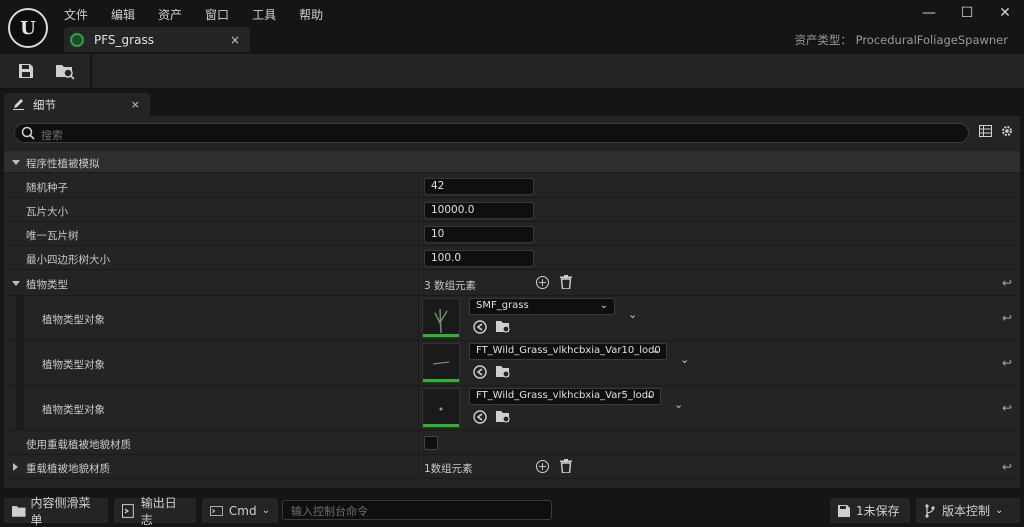  What do you see at coordinates (985, 132) in the screenshot?
I see `table-view-icon` at bounding box center [985, 132].